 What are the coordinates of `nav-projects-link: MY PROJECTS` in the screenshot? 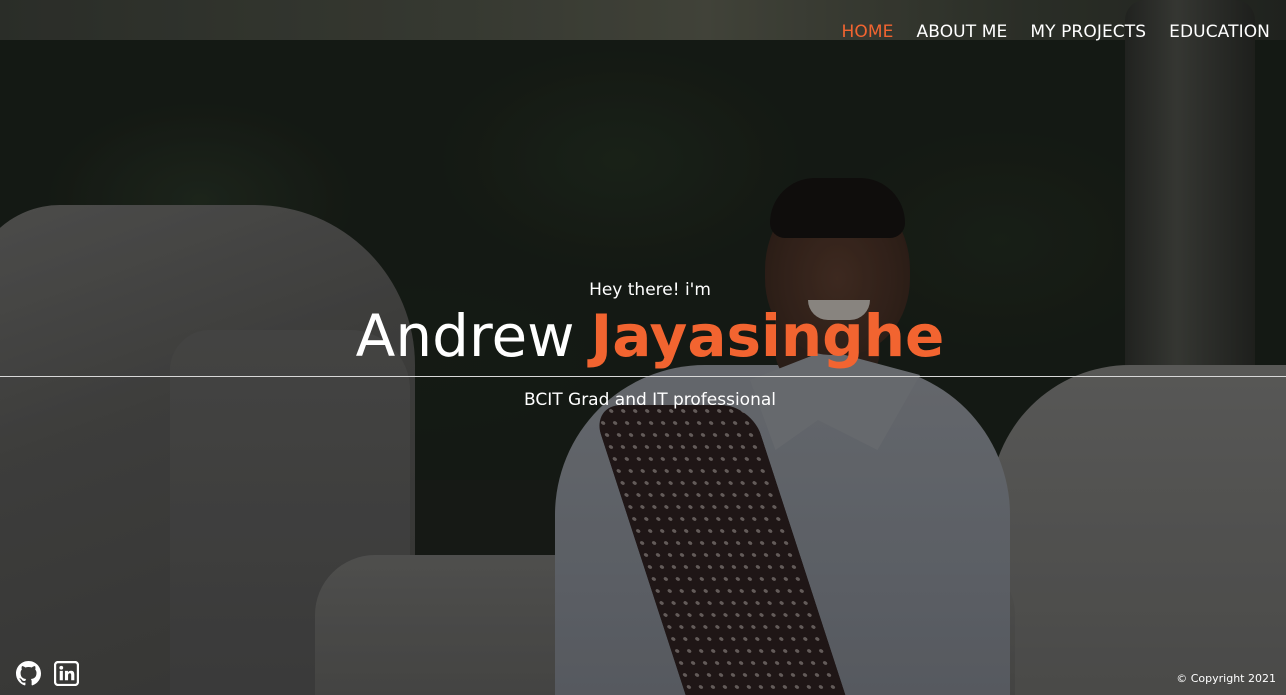 It's located at (1088, 32).